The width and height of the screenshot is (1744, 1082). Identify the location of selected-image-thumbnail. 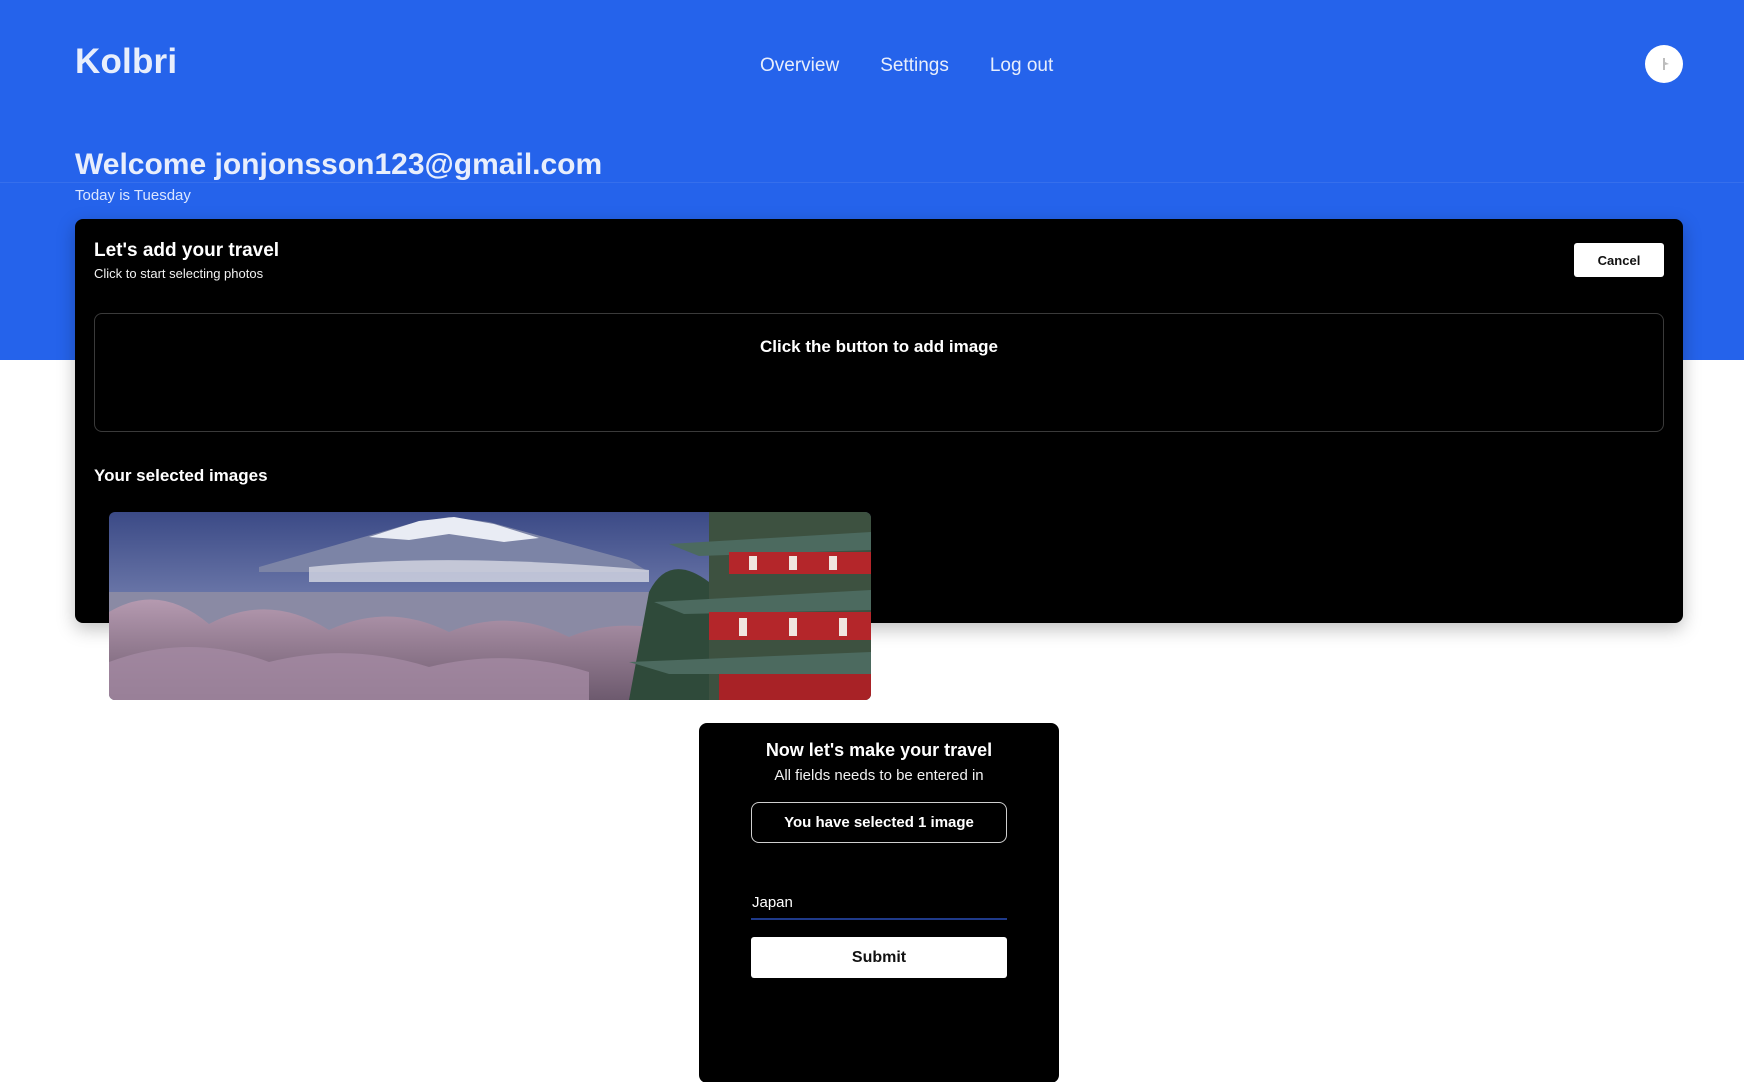
(490, 606).